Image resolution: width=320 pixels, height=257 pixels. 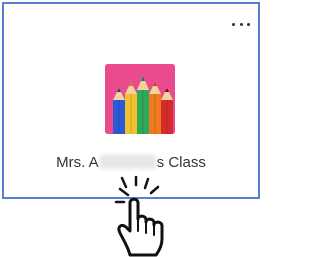 What do you see at coordinates (77, 162) in the screenshot?
I see `class-name-prefix: Mrs. A` at bounding box center [77, 162].